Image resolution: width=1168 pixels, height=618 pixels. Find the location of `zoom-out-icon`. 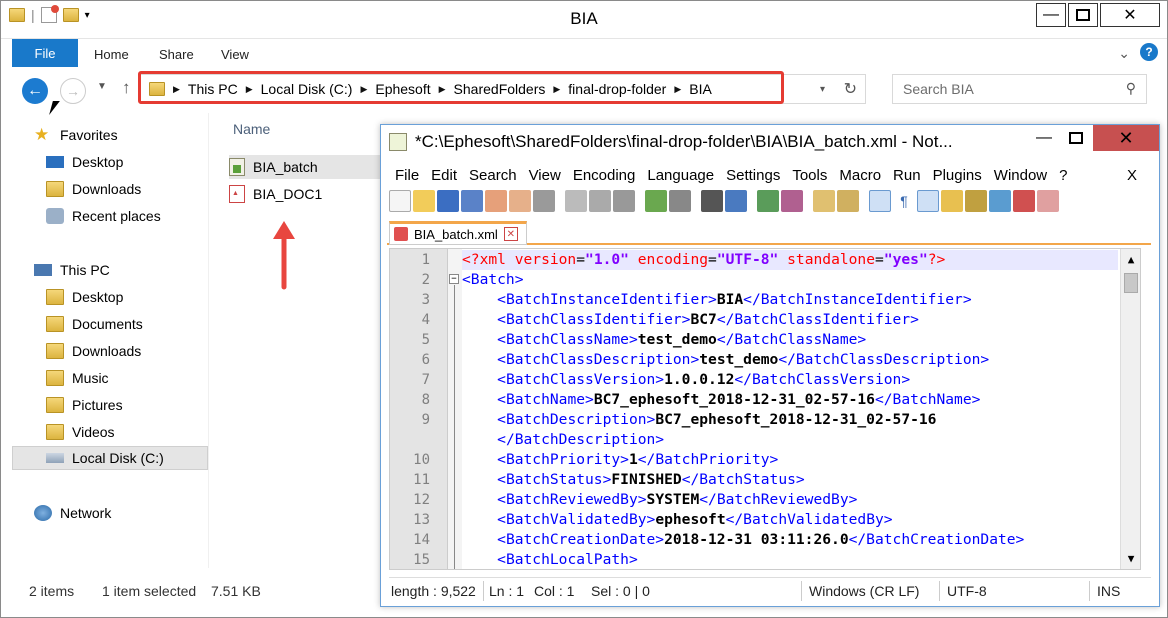

zoom-out-icon is located at coordinates (792, 201).